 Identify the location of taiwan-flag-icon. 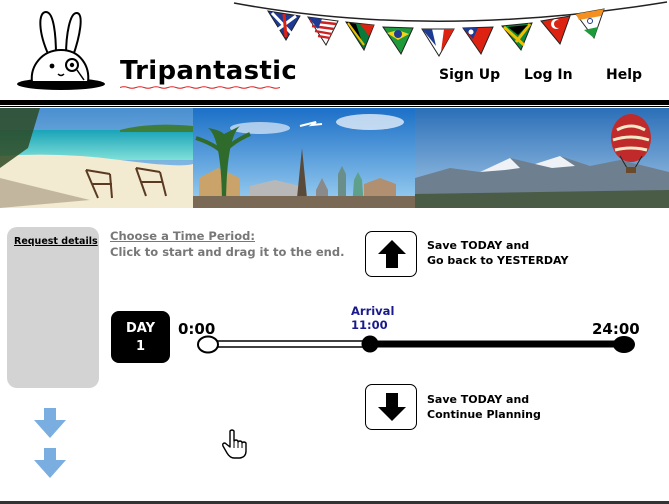
(478, 41).